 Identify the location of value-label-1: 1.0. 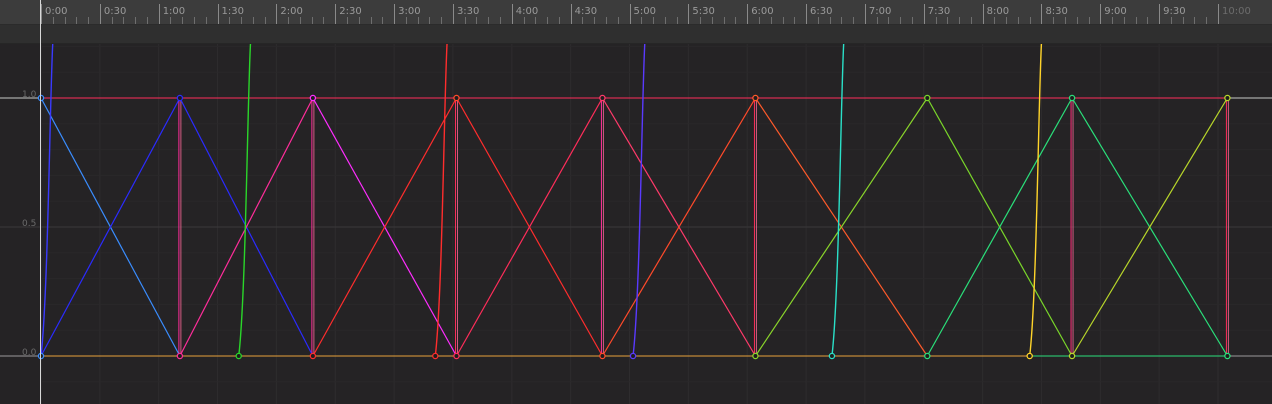
(29, 95).